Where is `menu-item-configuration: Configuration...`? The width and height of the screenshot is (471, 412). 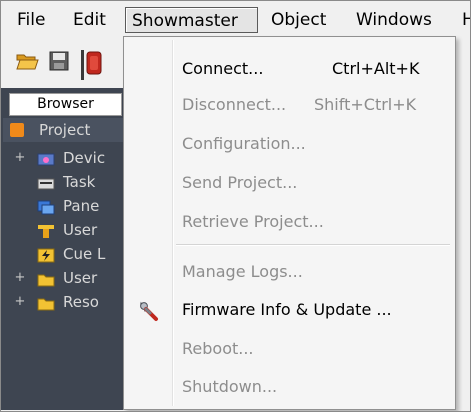 menu-item-configuration: Configuration... is located at coordinates (289, 144).